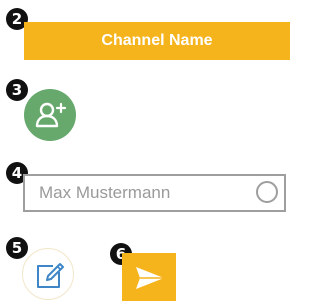 The height and width of the screenshot is (301, 320). I want to click on name-field, so click(154, 193).